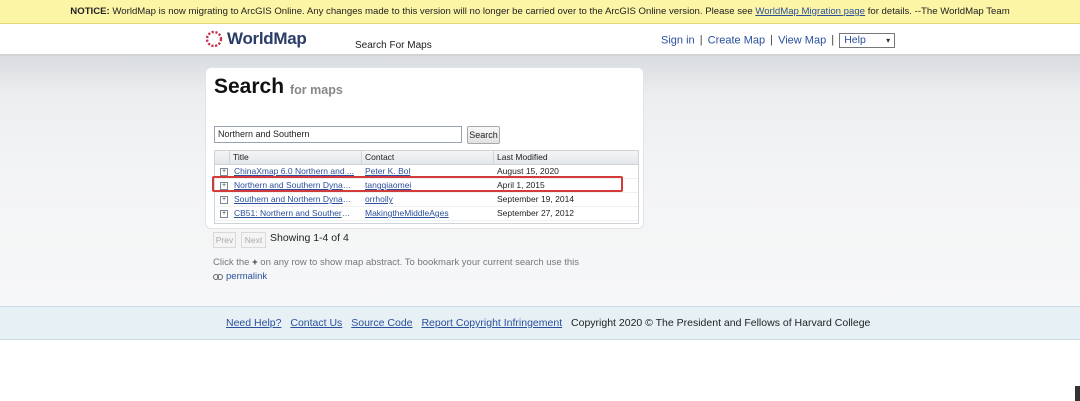 The image size is (1080, 401). Describe the element at coordinates (224, 240) in the screenshot. I see `prev-page-button: Prev` at that location.